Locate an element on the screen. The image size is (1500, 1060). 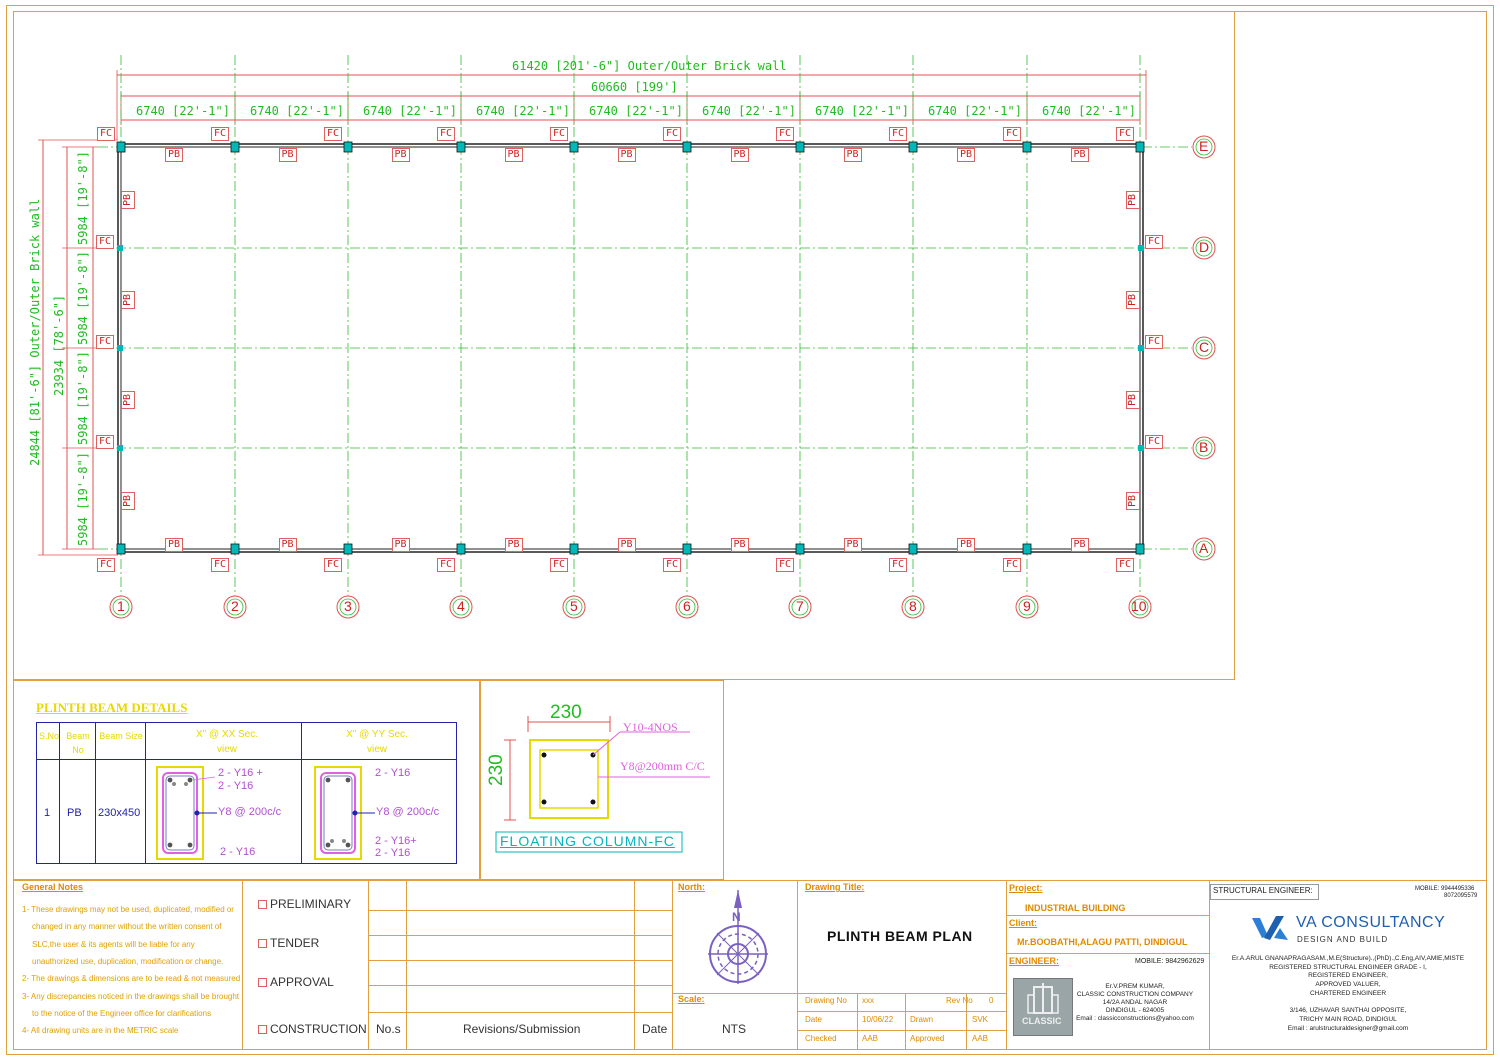
north-arrow-icon is located at coordinates (738, 937).